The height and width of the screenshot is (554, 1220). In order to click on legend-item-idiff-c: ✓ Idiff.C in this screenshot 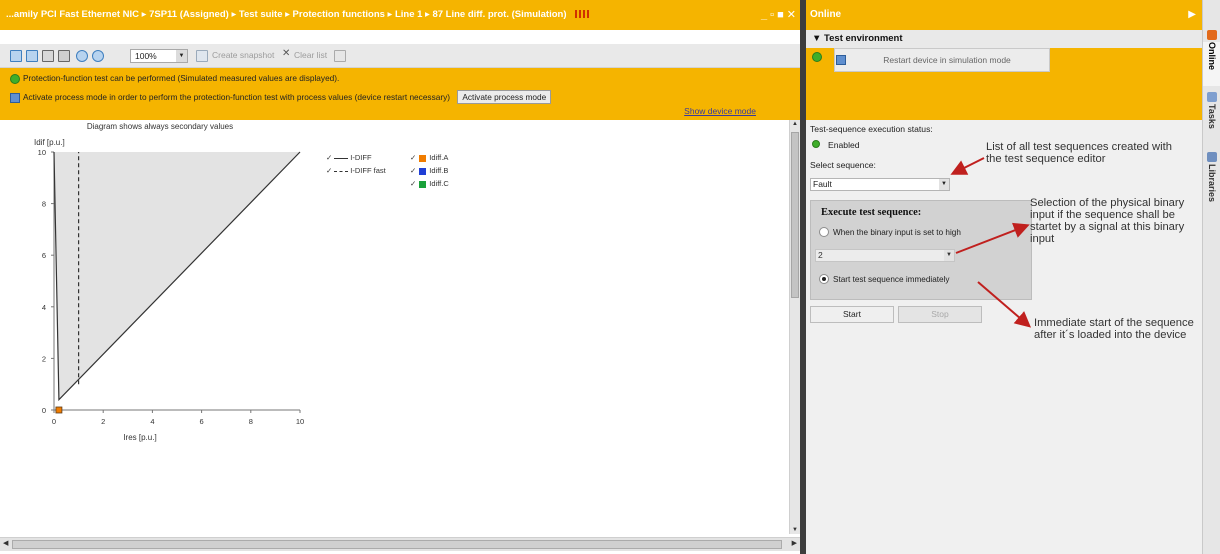, I will do `click(429, 183)`.